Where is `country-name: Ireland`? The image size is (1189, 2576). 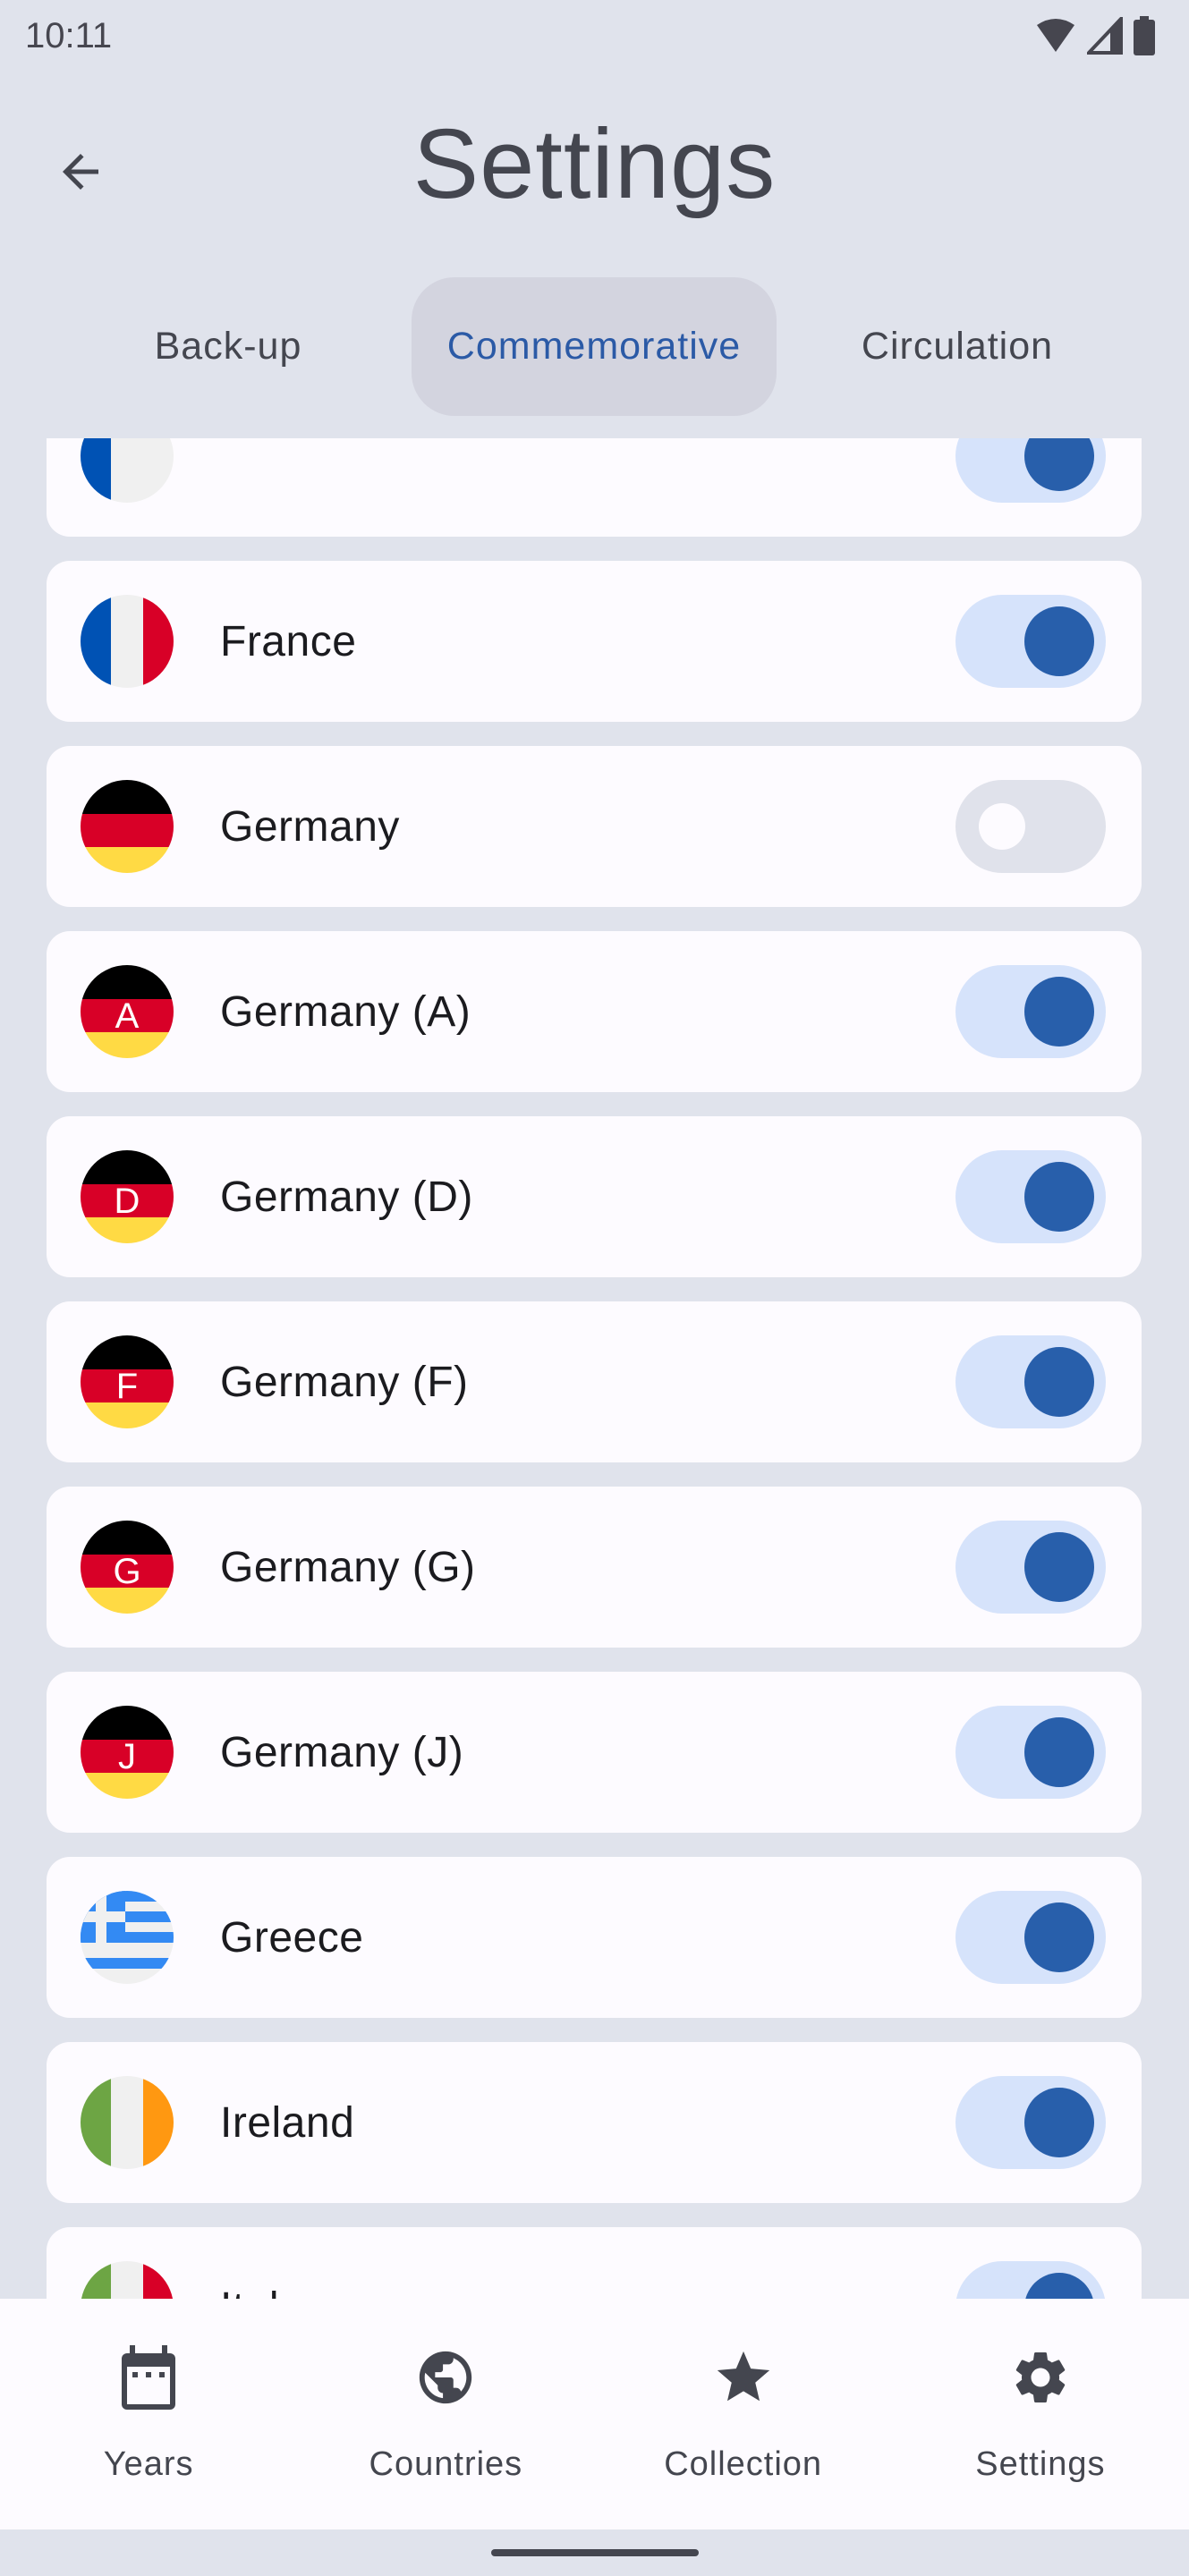
country-name: Ireland is located at coordinates (287, 2122).